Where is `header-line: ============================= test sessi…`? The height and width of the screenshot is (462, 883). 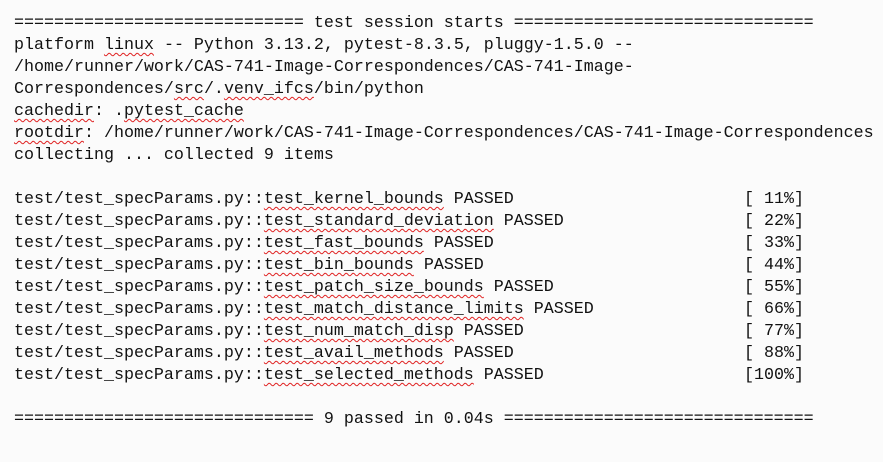 header-line: ============================= test sessi… is located at coordinates (444, 24).